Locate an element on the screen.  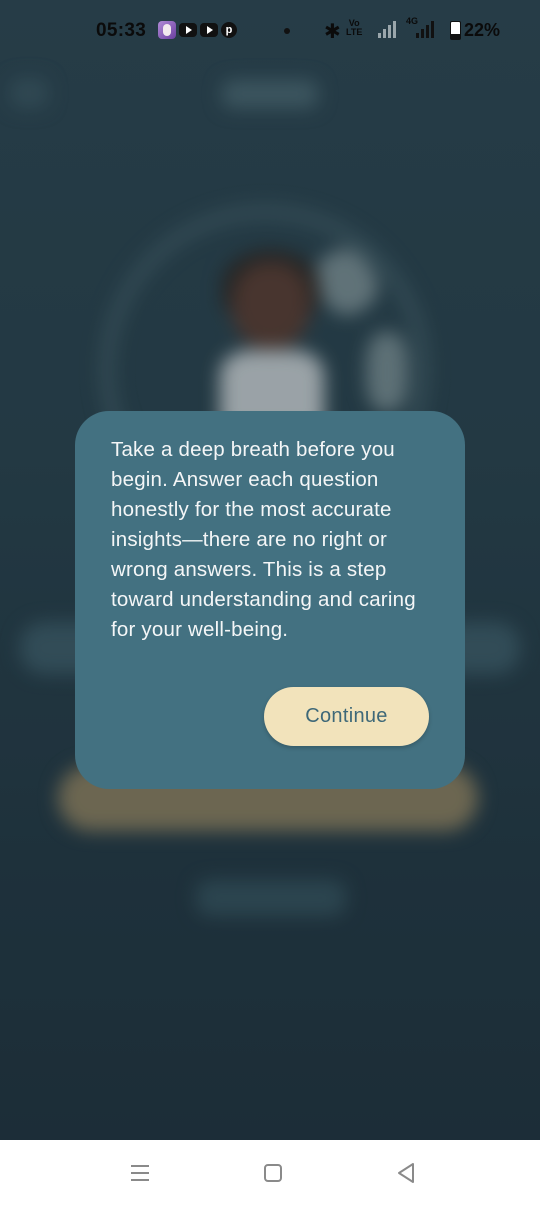
battery-percentage: 22% is located at coordinates (482, 30).